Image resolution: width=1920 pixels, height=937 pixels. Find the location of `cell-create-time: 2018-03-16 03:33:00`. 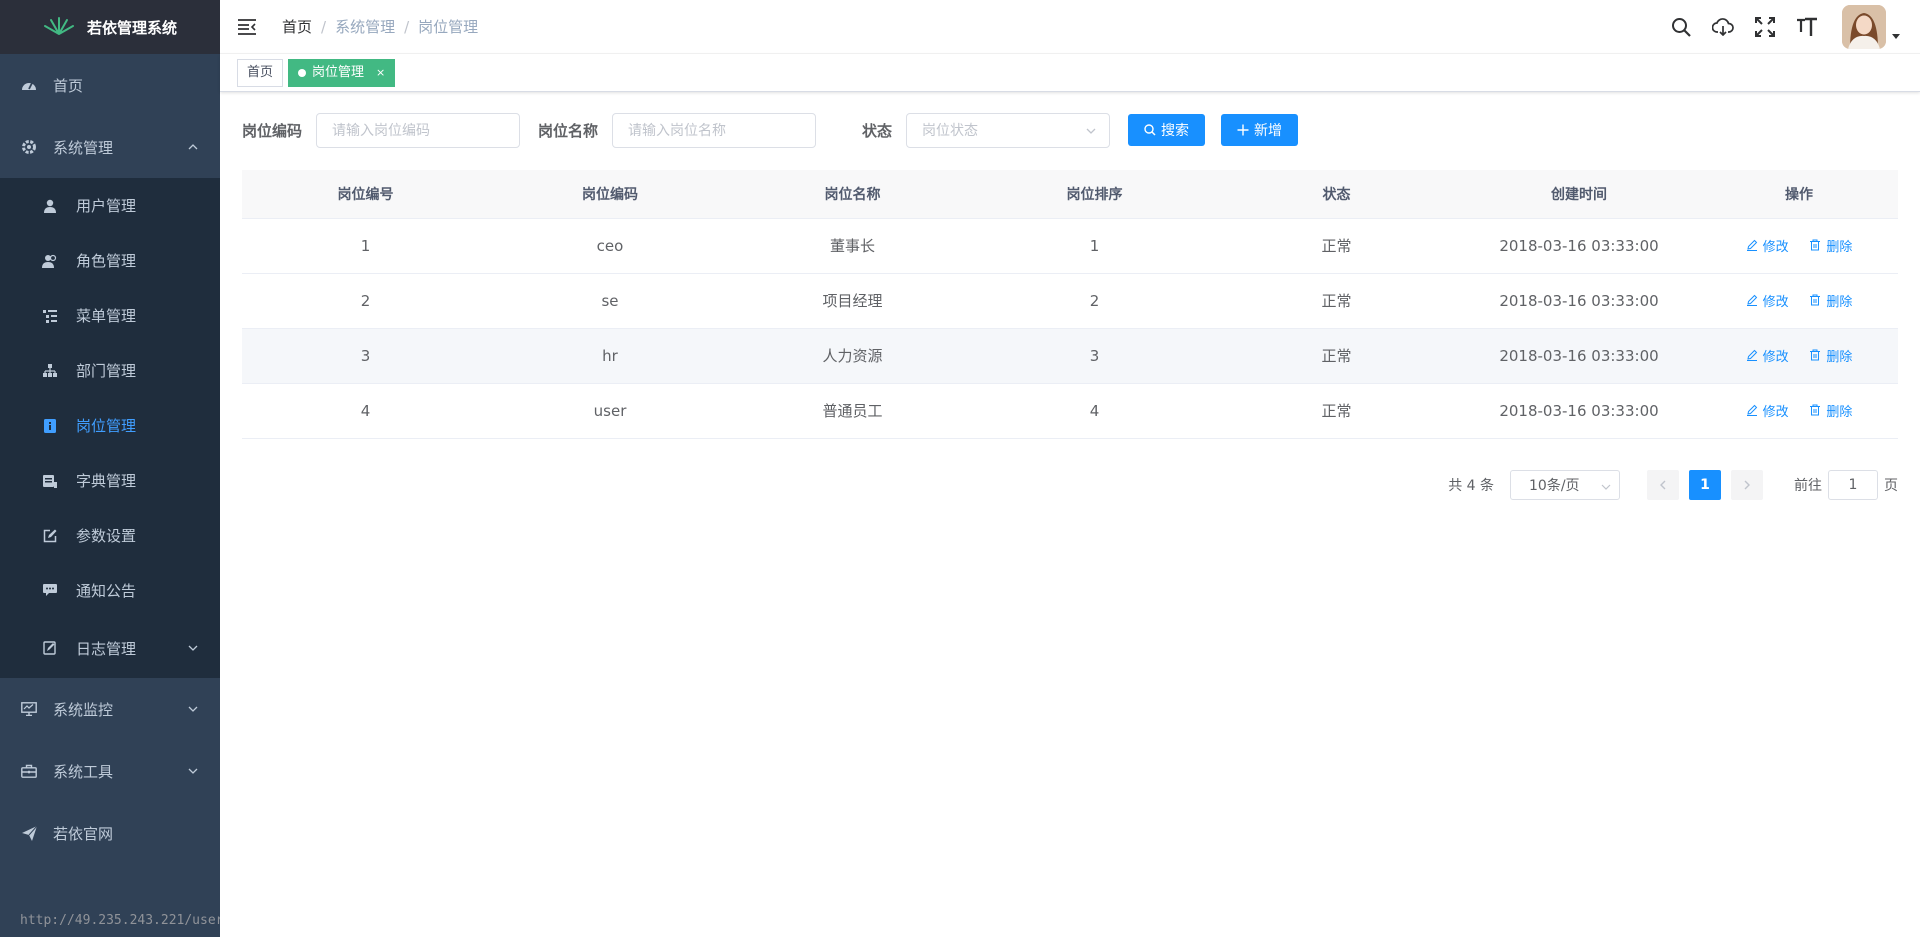

cell-create-time: 2018-03-16 03:33:00 is located at coordinates (1579, 356).